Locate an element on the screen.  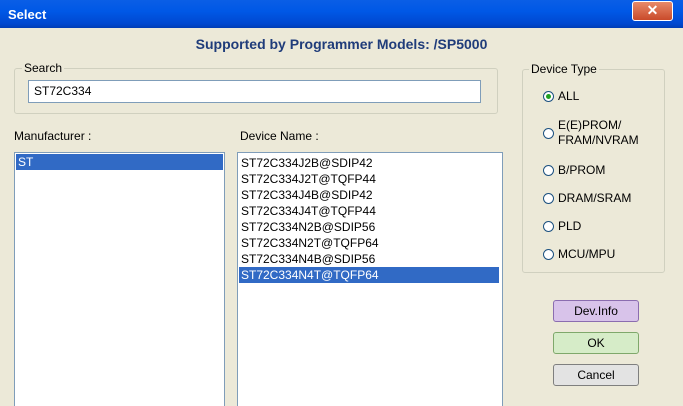
search-input: ST72C334 is located at coordinates (254, 91).